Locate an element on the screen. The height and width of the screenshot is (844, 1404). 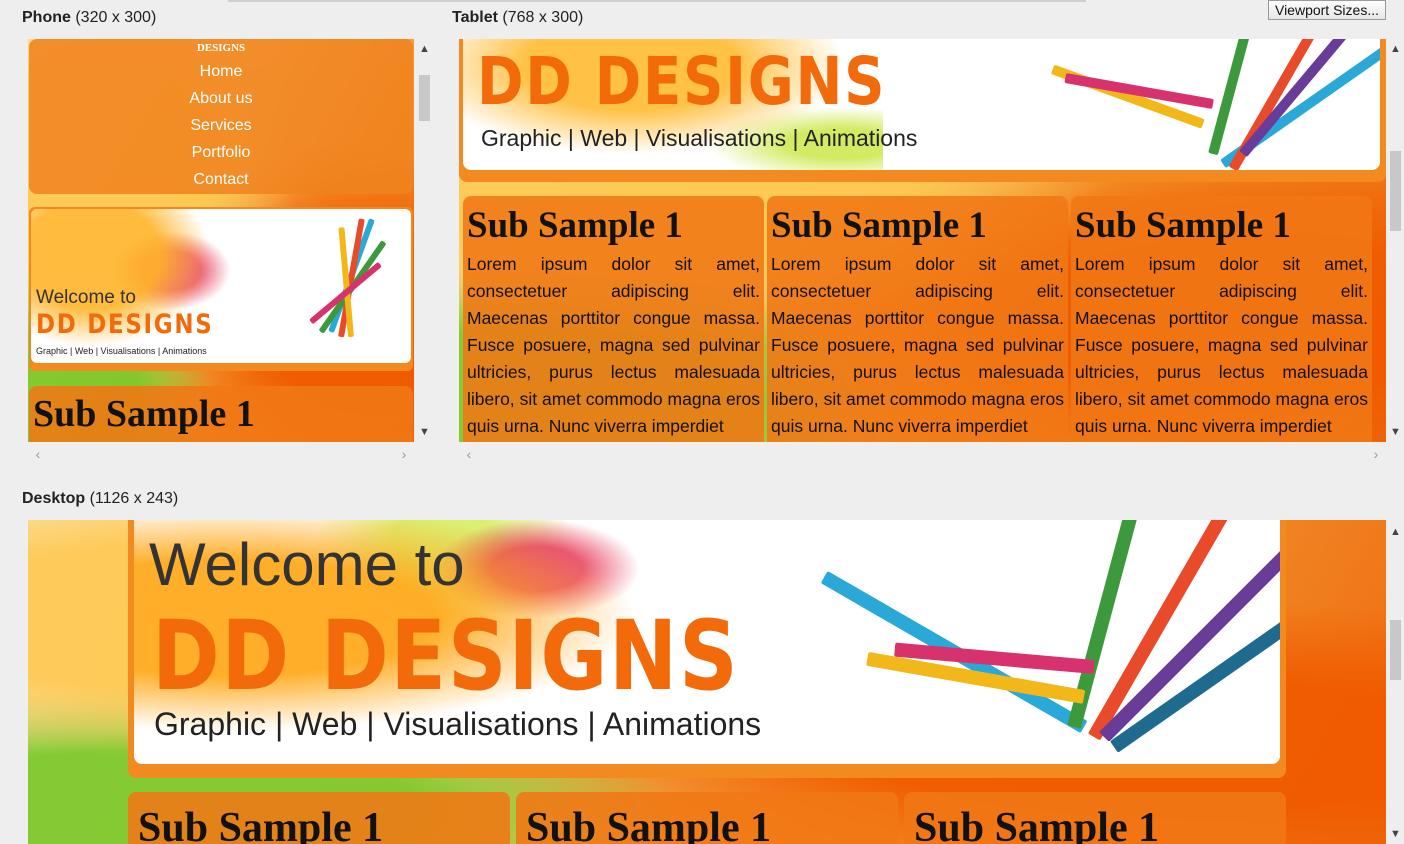
tablet-pencils-image is located at coordinates (1215, 104).